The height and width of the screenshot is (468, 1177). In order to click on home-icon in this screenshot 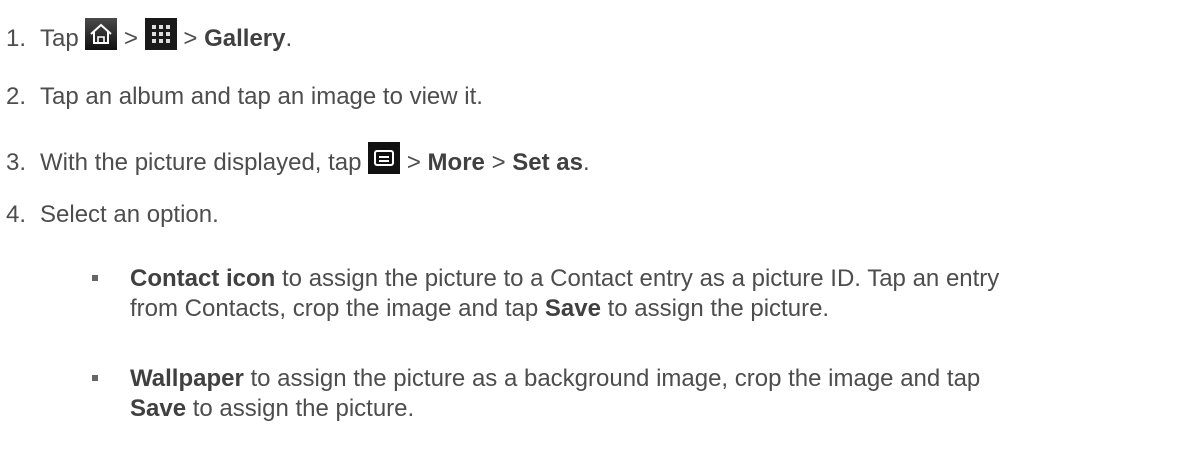, I will do `click(101, 34)`.